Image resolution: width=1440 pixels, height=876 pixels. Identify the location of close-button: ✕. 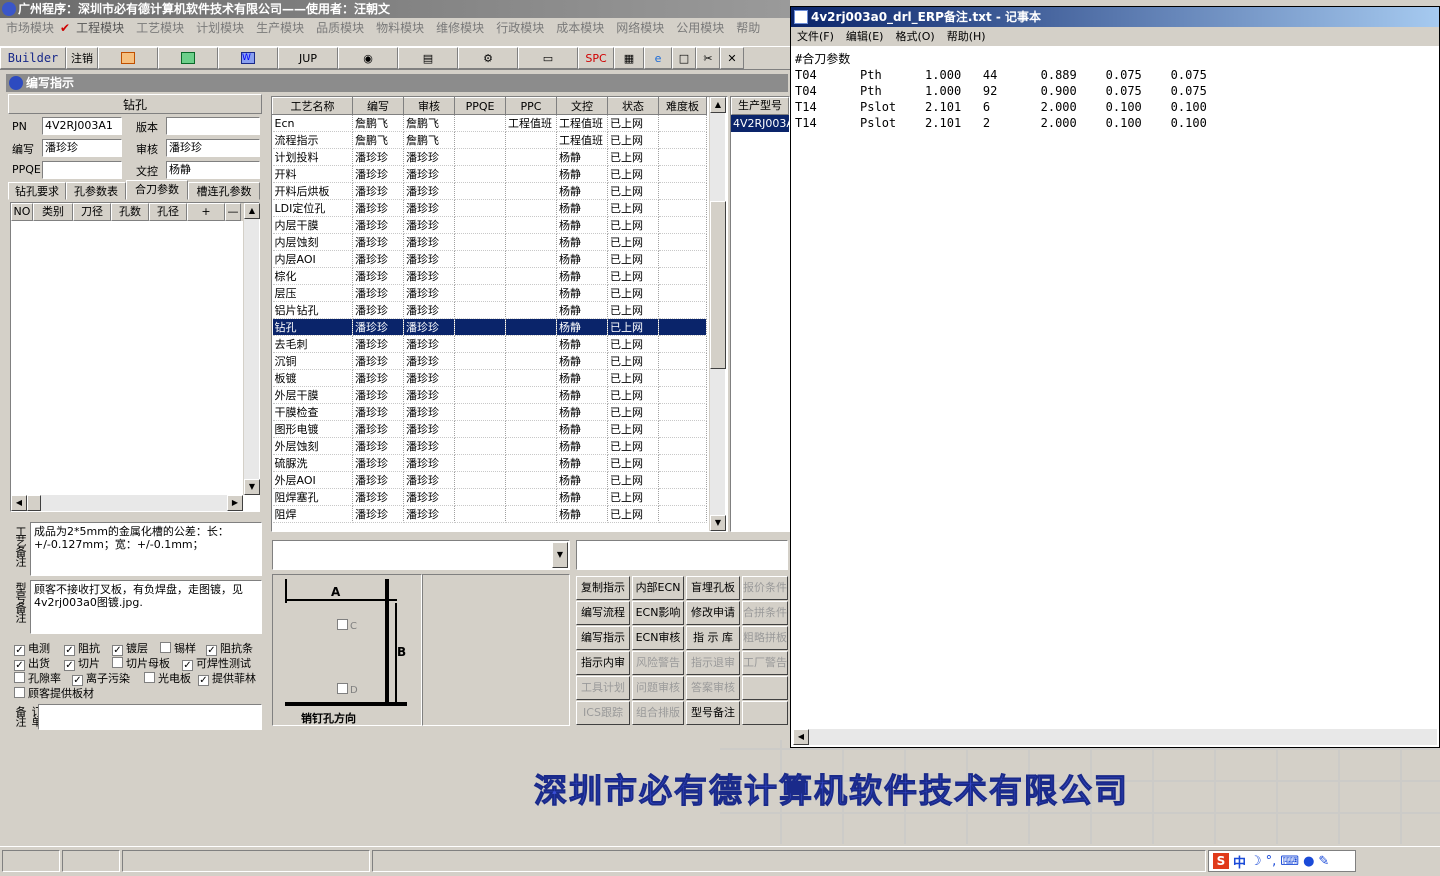
(732, 58).